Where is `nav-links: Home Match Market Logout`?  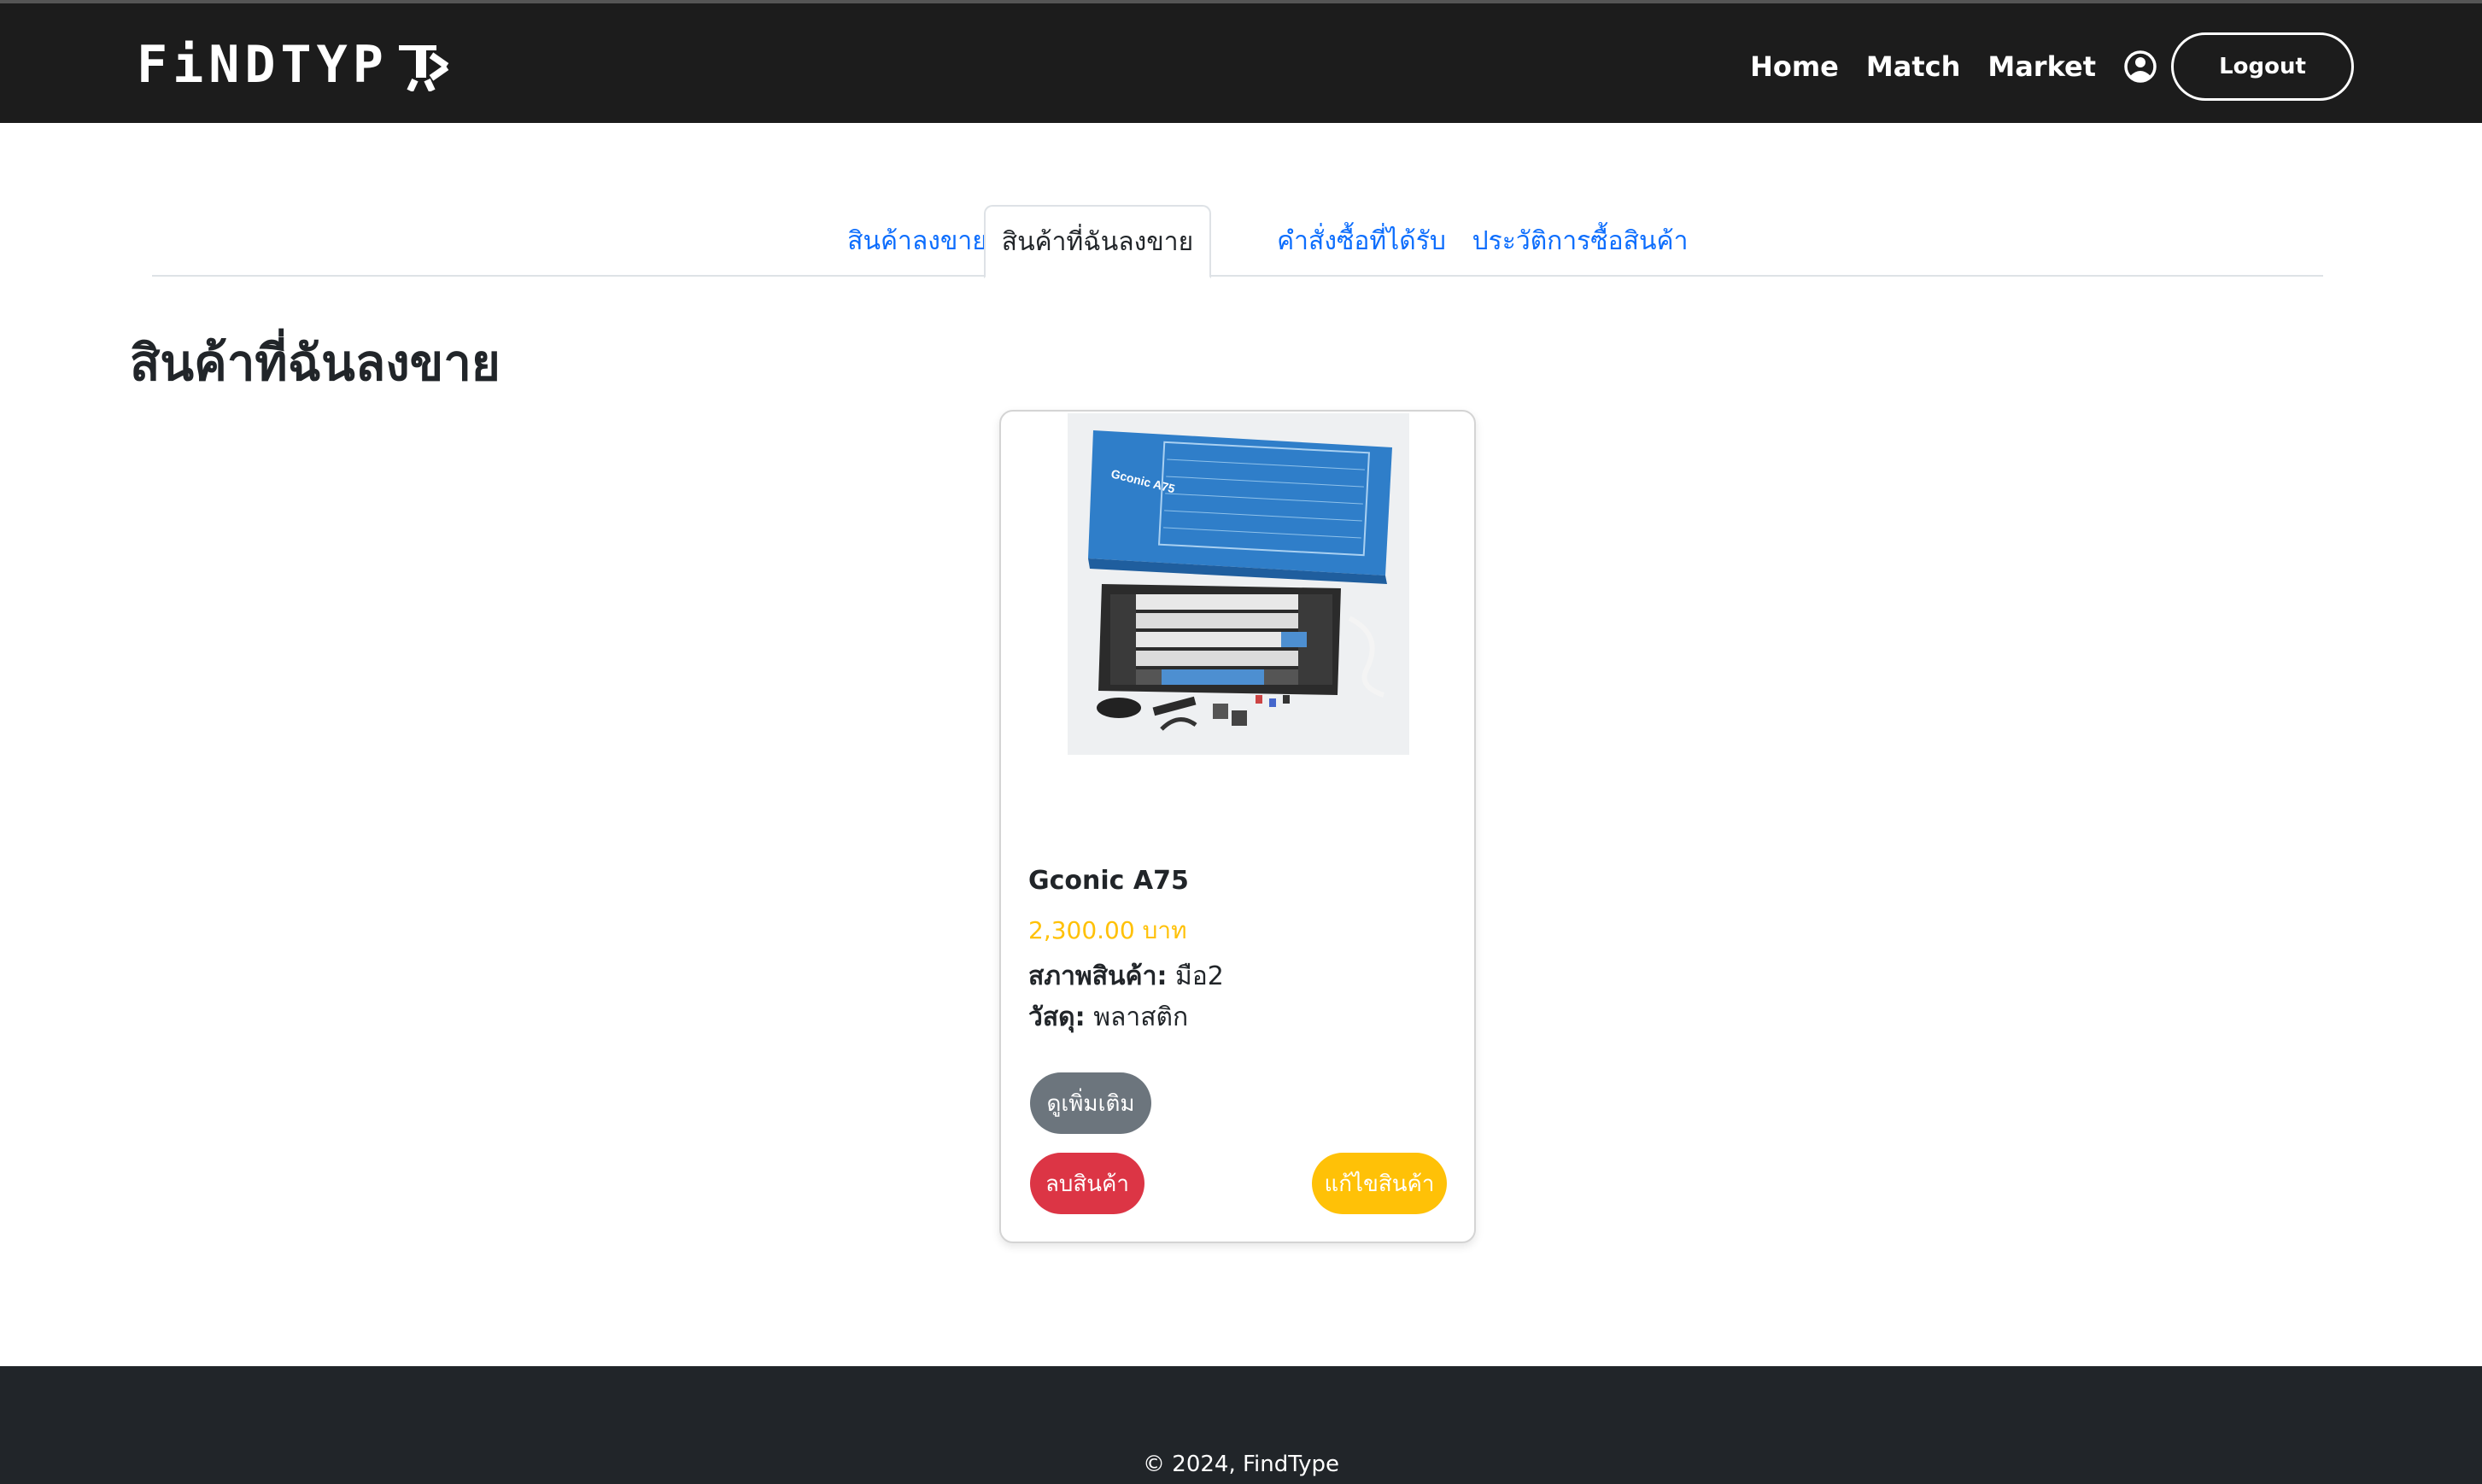 nav-links: Home Match Market Logout is located at coordinates (2052, 66).